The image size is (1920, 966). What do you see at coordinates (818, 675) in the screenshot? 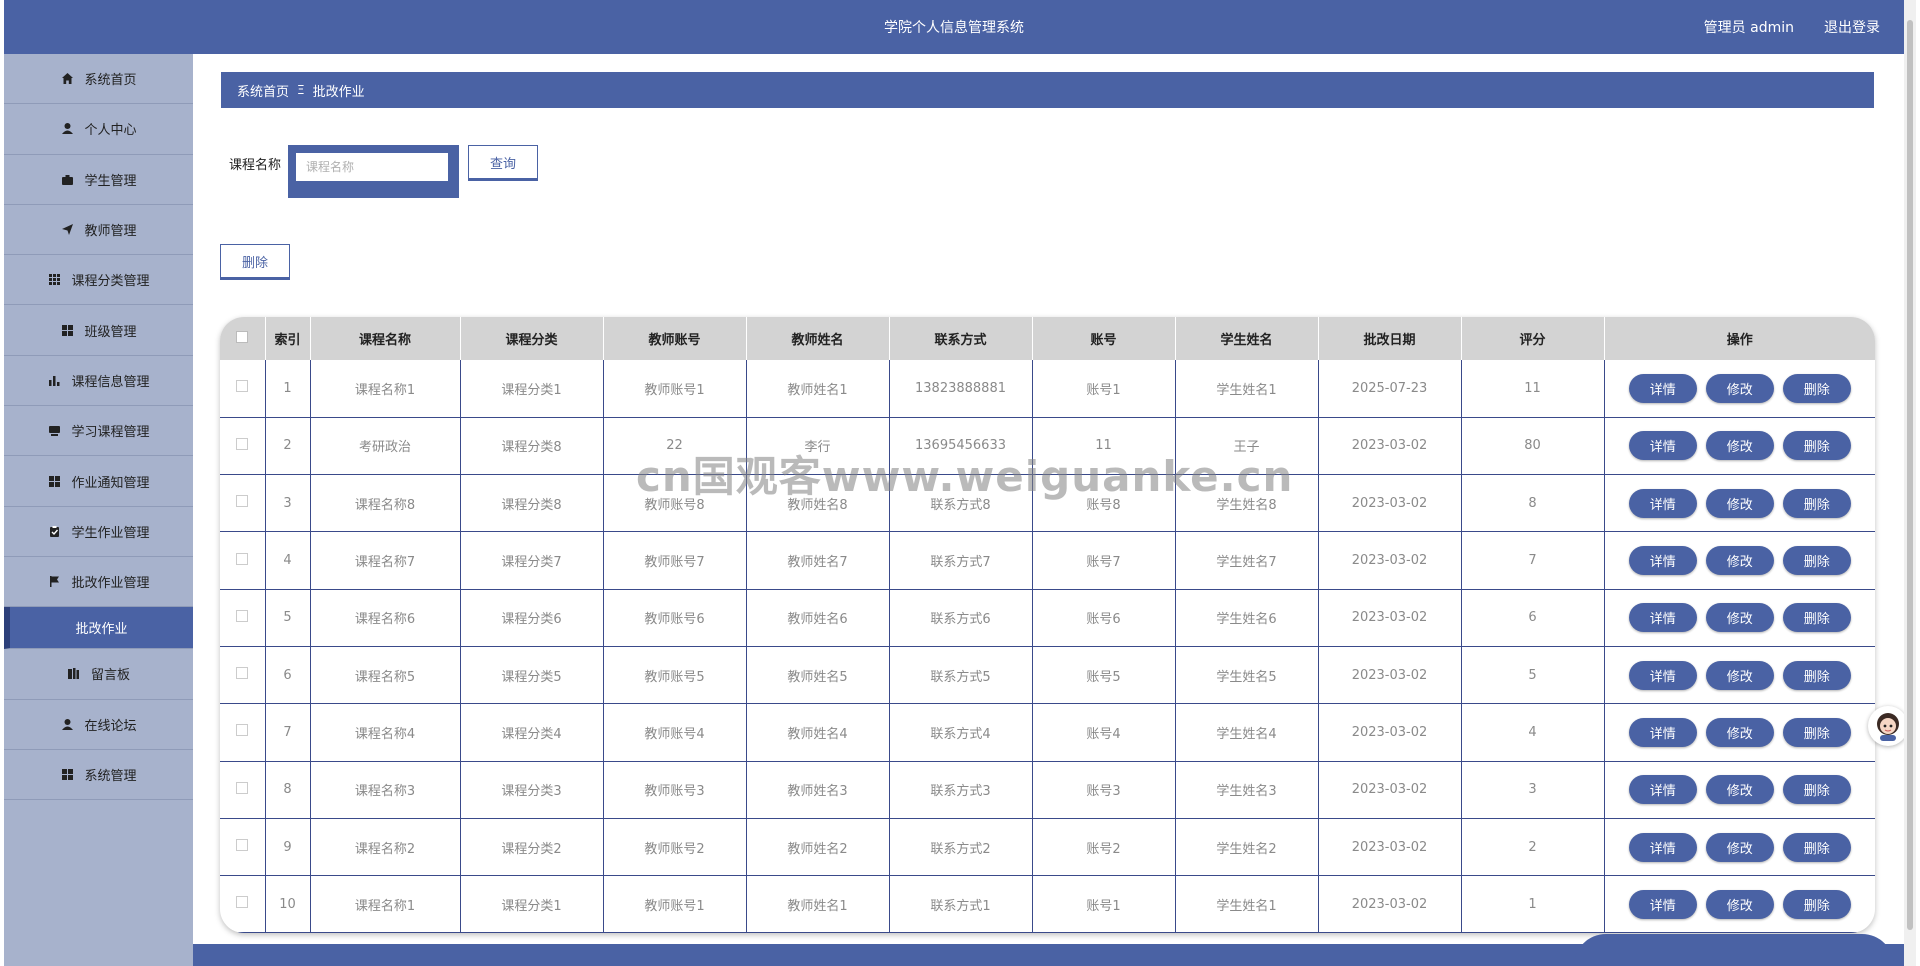
I see `table-cell: 教师姓名5` at bounding box center [818, 675].